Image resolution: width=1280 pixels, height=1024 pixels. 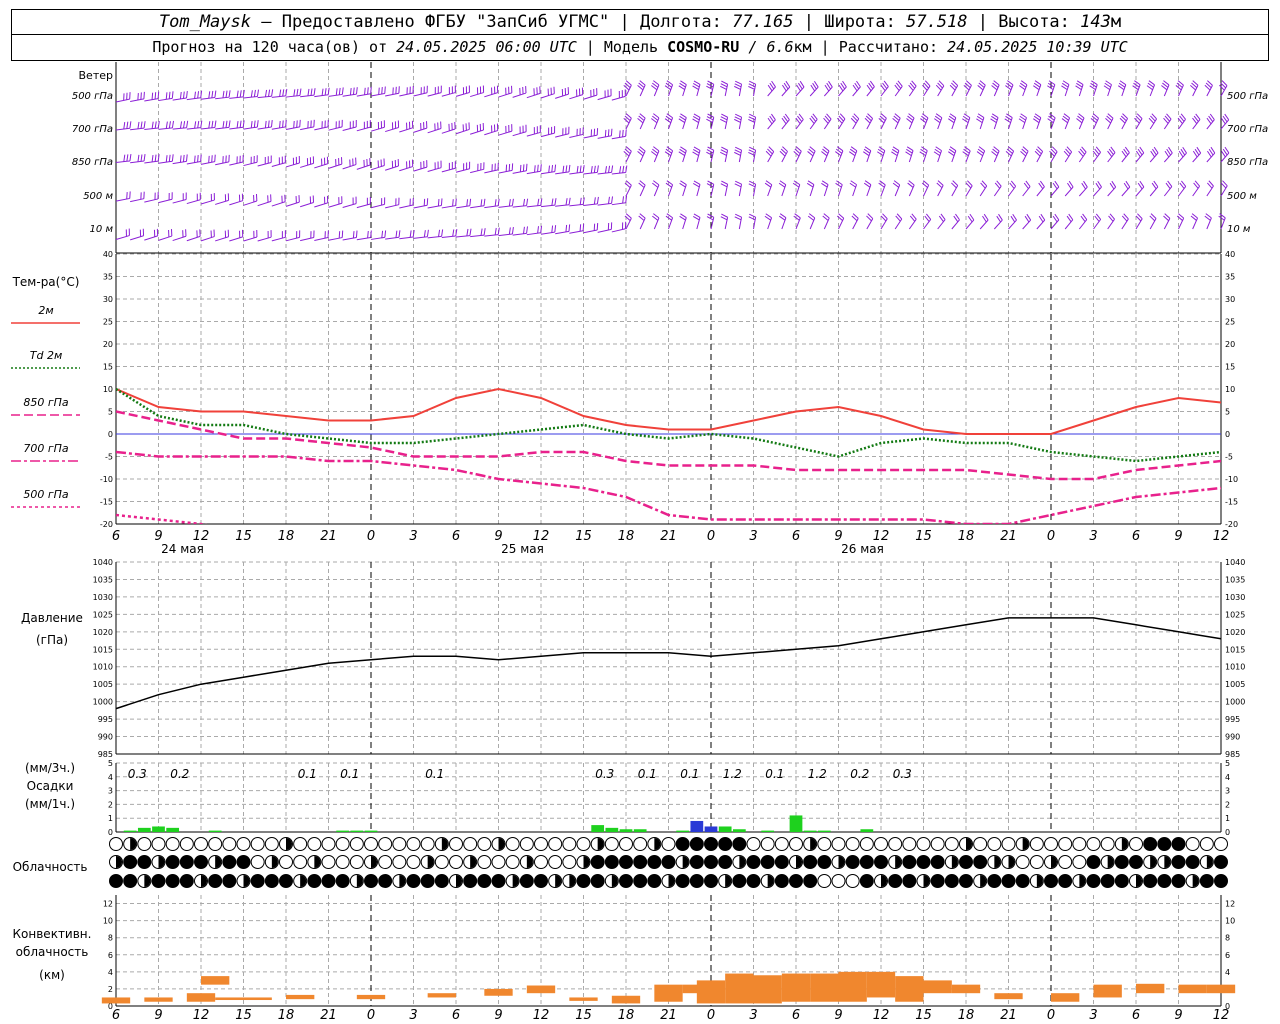 I want to click on temp-legend-label: 500 гПа, so click(x=46, y=494).